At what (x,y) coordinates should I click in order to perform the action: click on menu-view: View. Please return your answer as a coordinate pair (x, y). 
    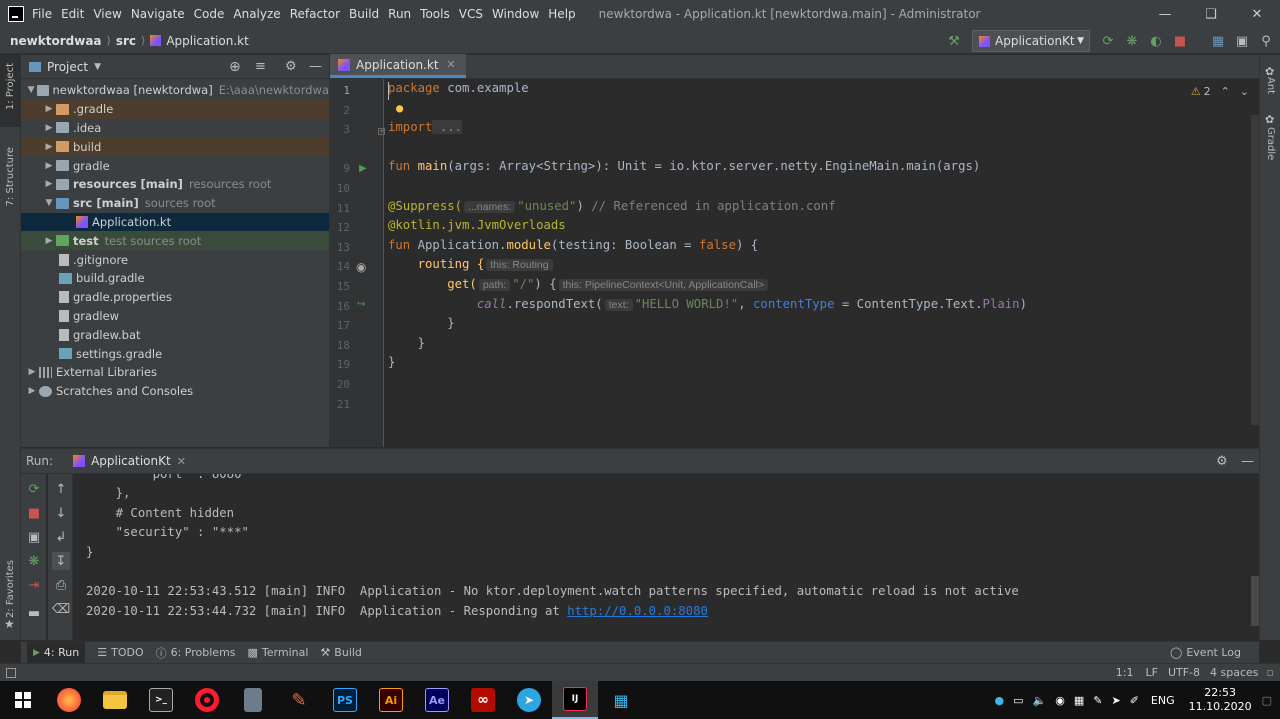
    Looking at the image, I should click on (107, 14).